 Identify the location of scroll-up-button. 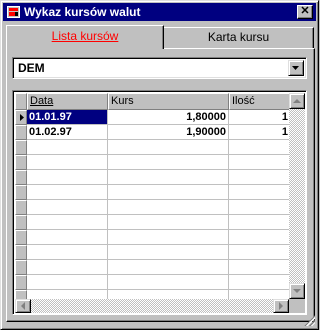
(297, 101).